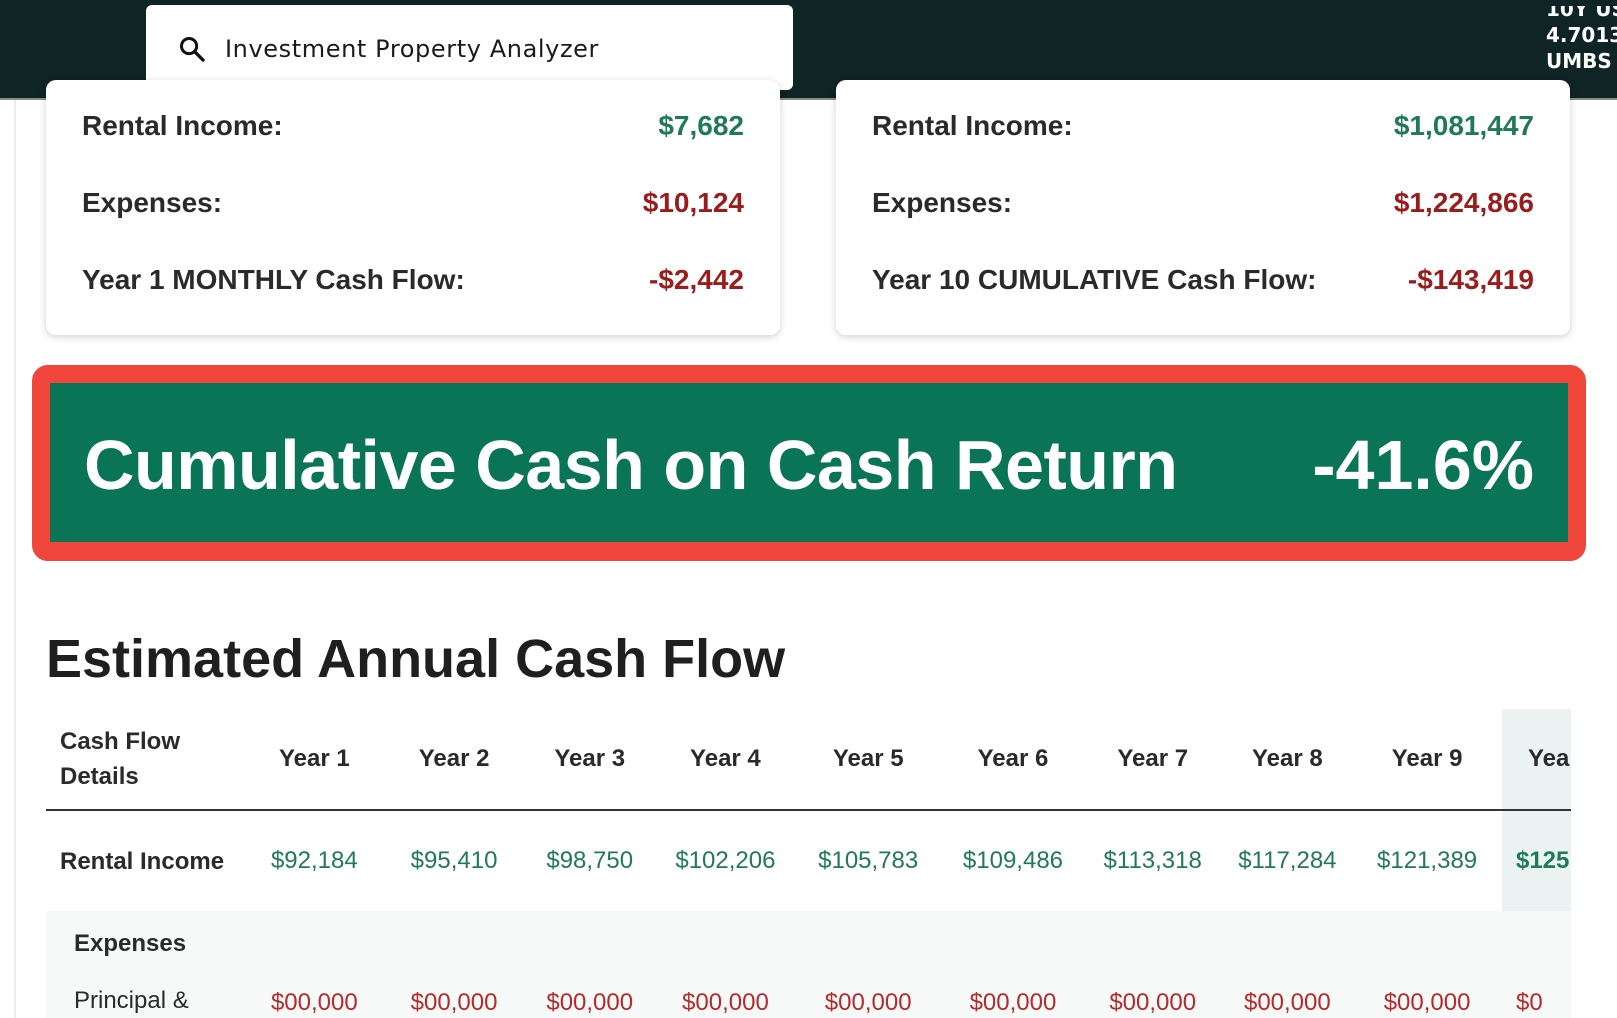  I want to click on ticker-value: 4.7013, so click(1581, 35).